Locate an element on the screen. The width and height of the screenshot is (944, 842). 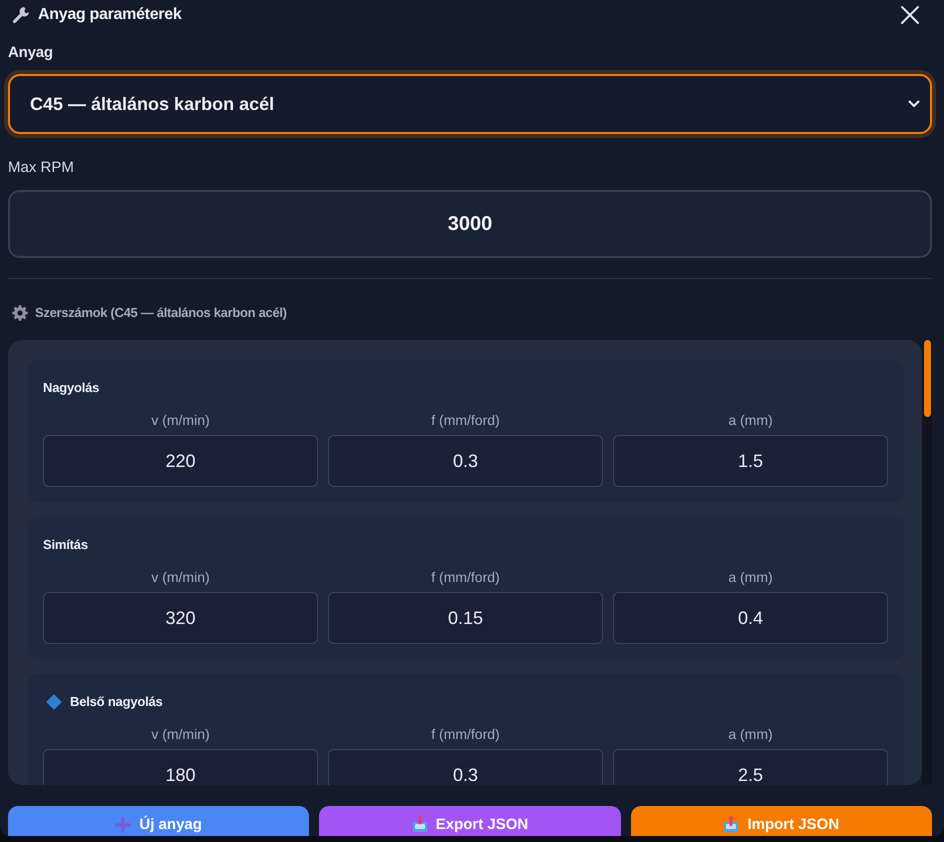
value-input: 180 is located at coordinates (180, 767).